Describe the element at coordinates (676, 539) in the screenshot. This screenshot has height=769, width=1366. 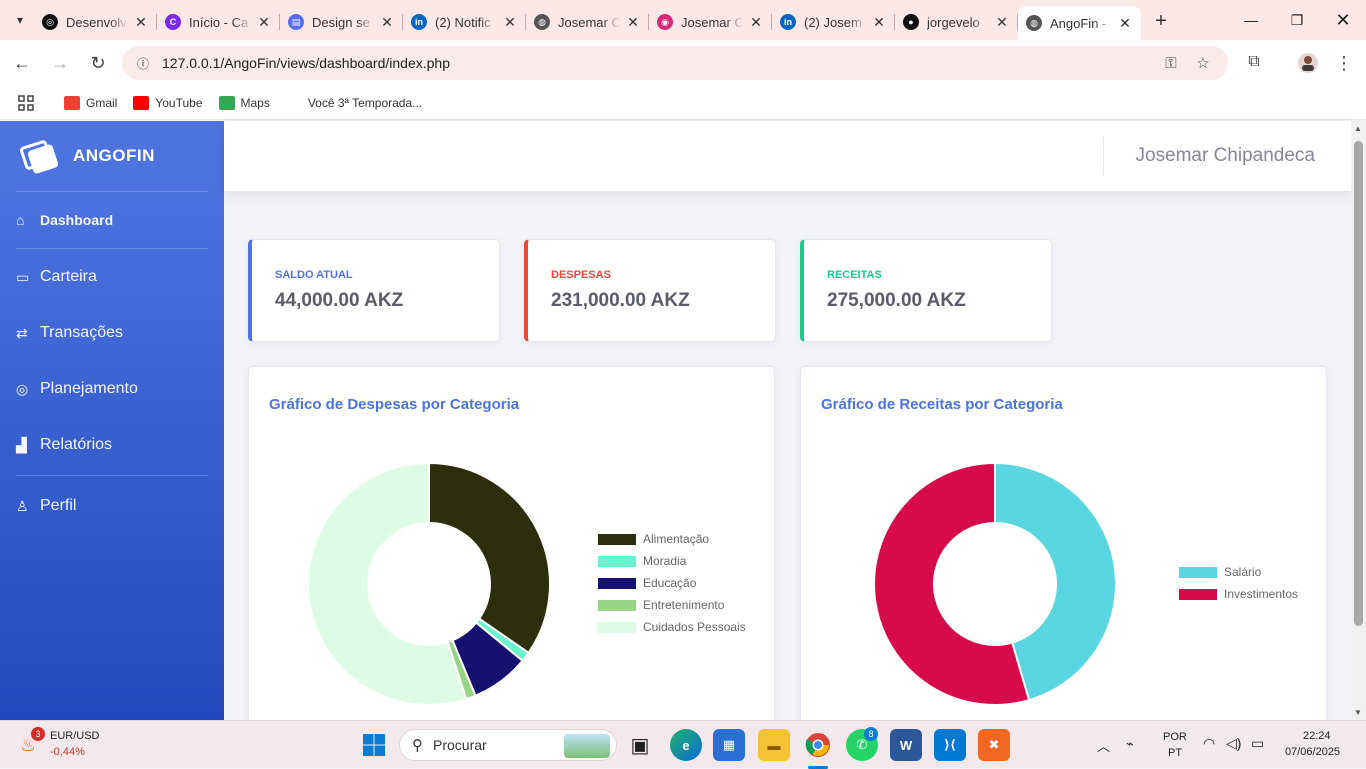
I see `legend-label: Alimentação` at that location.